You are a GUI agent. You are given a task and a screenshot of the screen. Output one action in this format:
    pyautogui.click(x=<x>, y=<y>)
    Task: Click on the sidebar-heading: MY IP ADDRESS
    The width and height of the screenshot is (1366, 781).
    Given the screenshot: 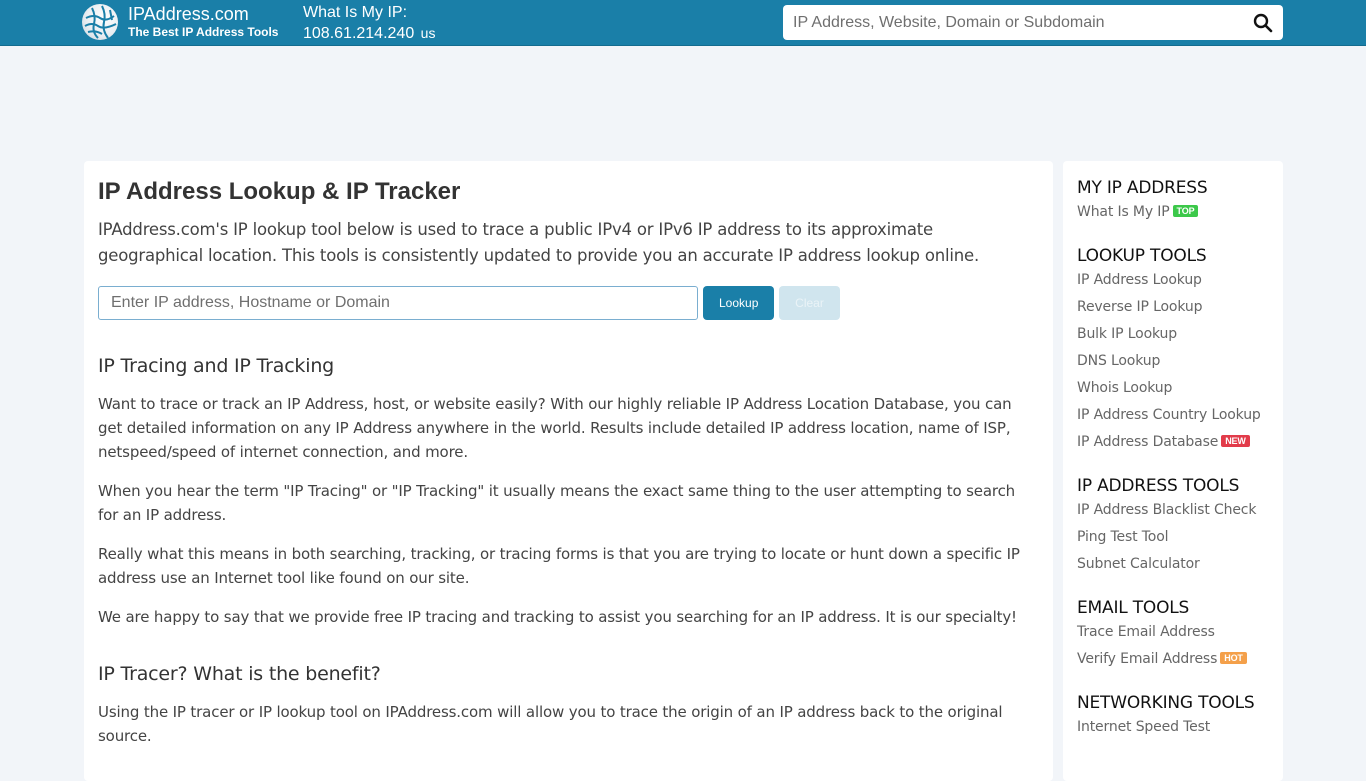 What is the action you would take?
    pyautogui.click(x=1142, y=188)
    